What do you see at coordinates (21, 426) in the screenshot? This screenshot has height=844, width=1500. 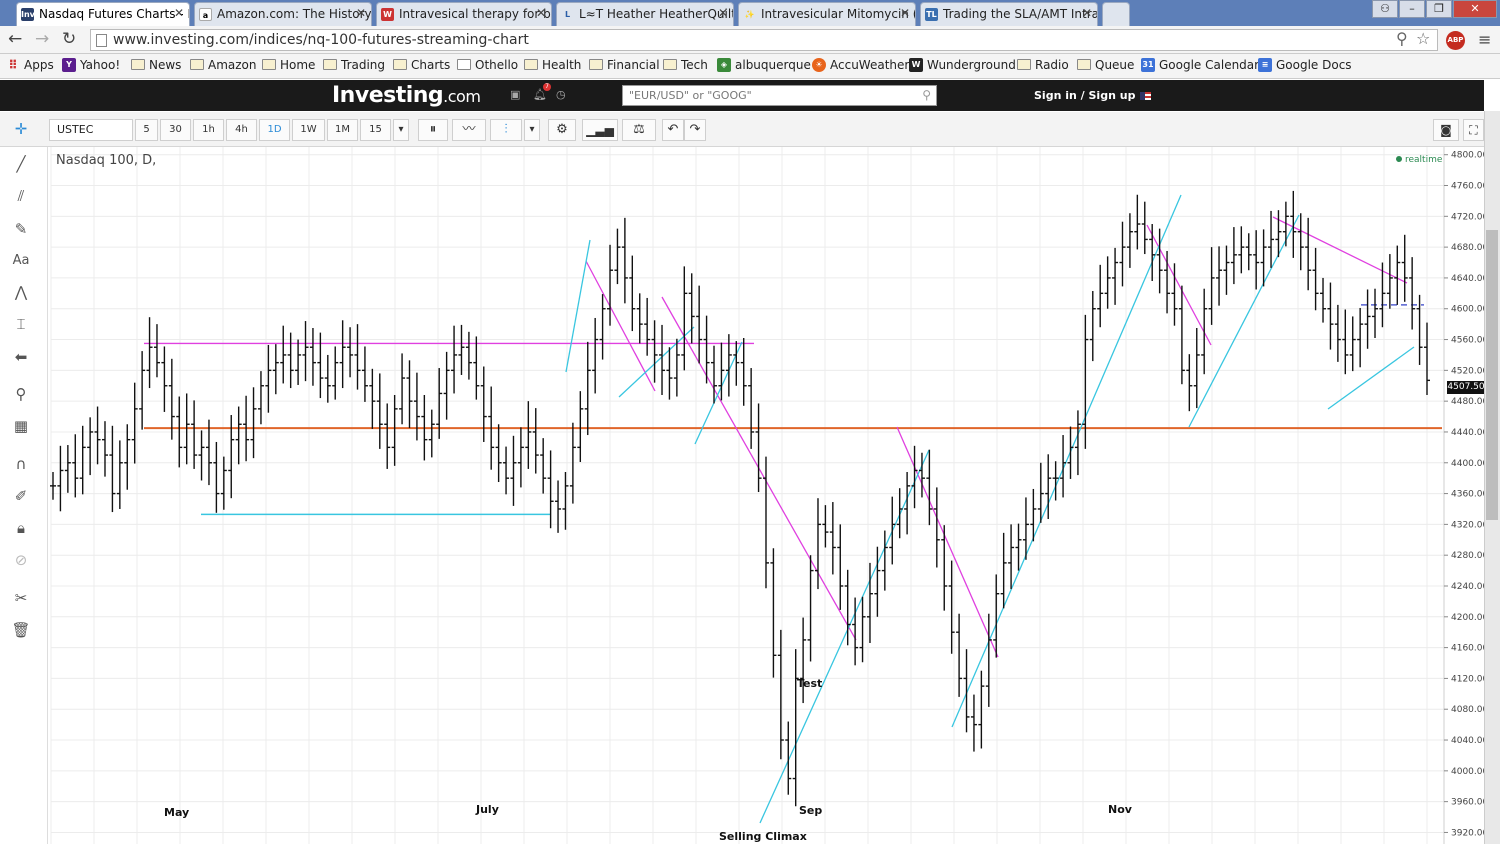 I see `ruler-icon: ▦` at bounding box center [21, 426].